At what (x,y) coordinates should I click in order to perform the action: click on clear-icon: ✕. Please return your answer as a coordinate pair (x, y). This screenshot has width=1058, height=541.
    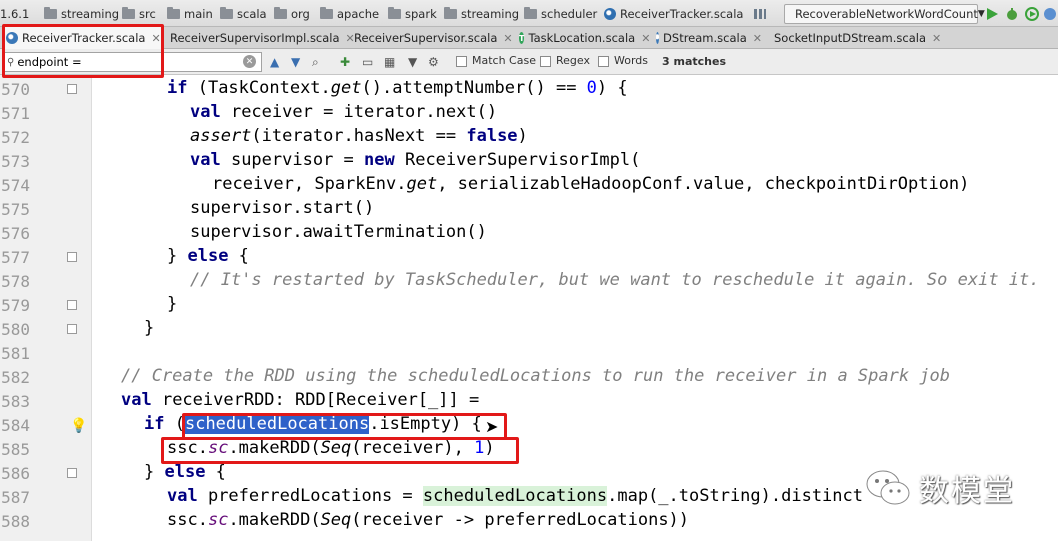
    Looking at the image, I should click on (249, 61).